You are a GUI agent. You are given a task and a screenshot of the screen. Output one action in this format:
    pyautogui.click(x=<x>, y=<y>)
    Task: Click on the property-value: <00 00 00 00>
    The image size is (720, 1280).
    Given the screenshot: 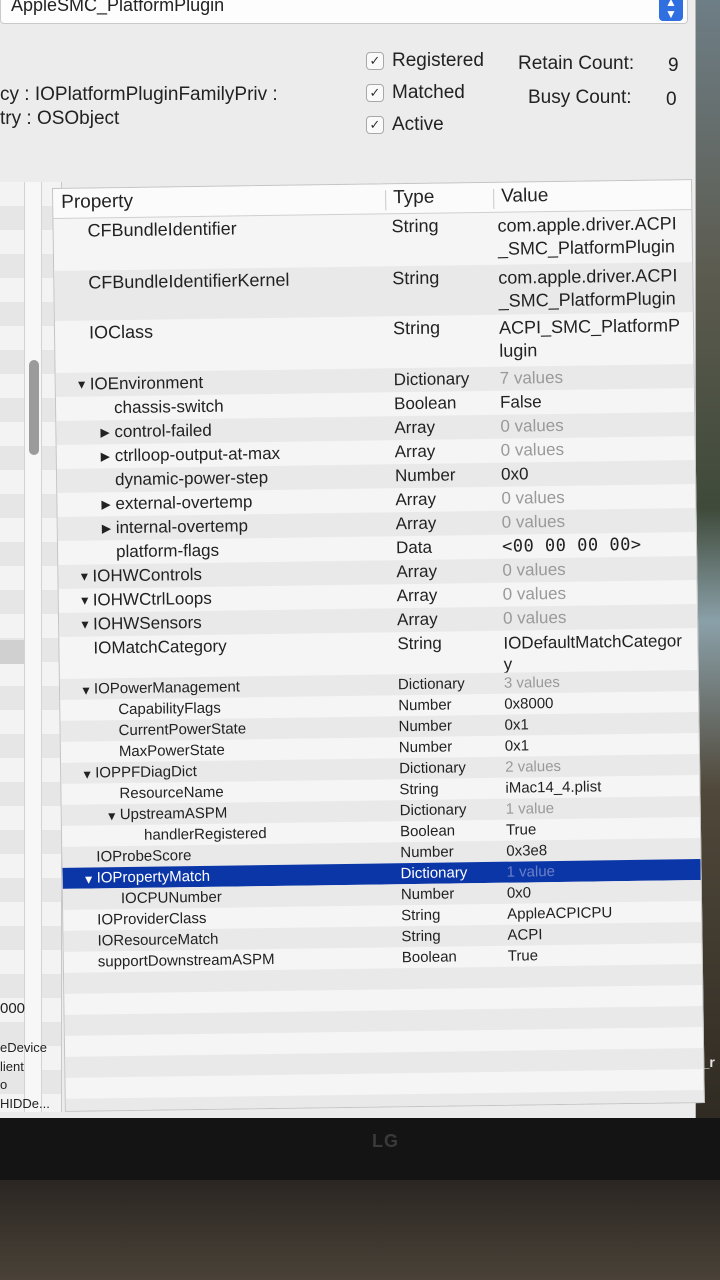 What is the action you would take?
    pyautogui.click(x=571, y=545)
    